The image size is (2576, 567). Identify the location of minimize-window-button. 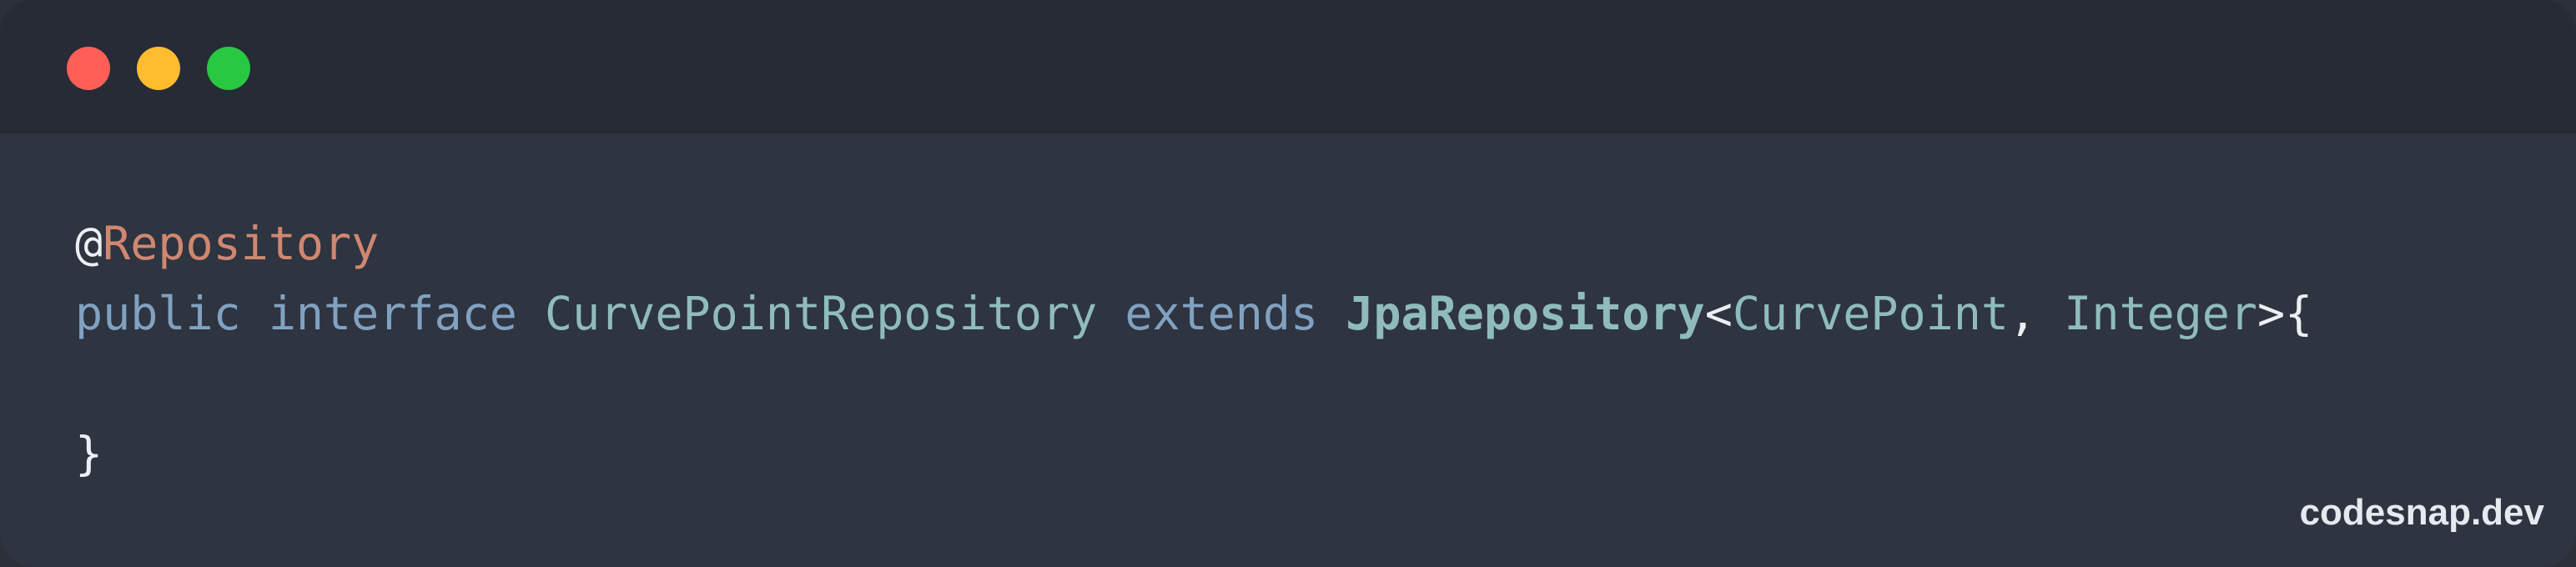
(158, 68).